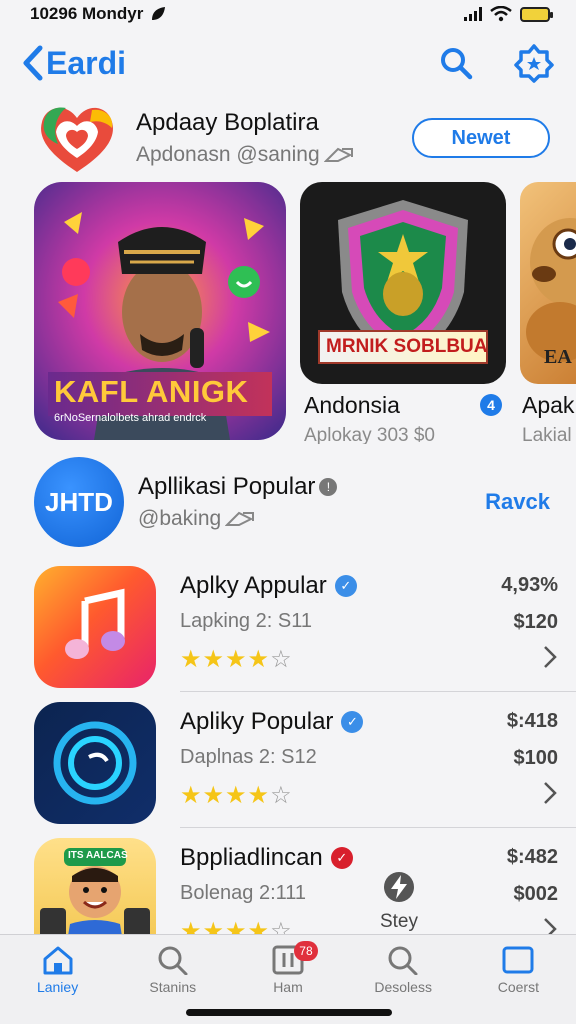 The width and height of the screenshot is (576, 1024). I want to click on section-title-row: Apllikasi Popular !, so click(311, 487).